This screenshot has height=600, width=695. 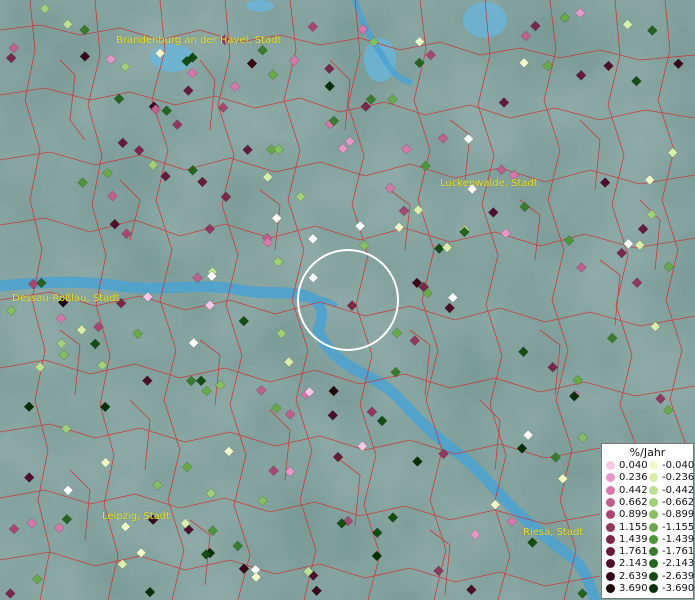 I want to click on legend-label: 1.761, so click(x=633, y=552).